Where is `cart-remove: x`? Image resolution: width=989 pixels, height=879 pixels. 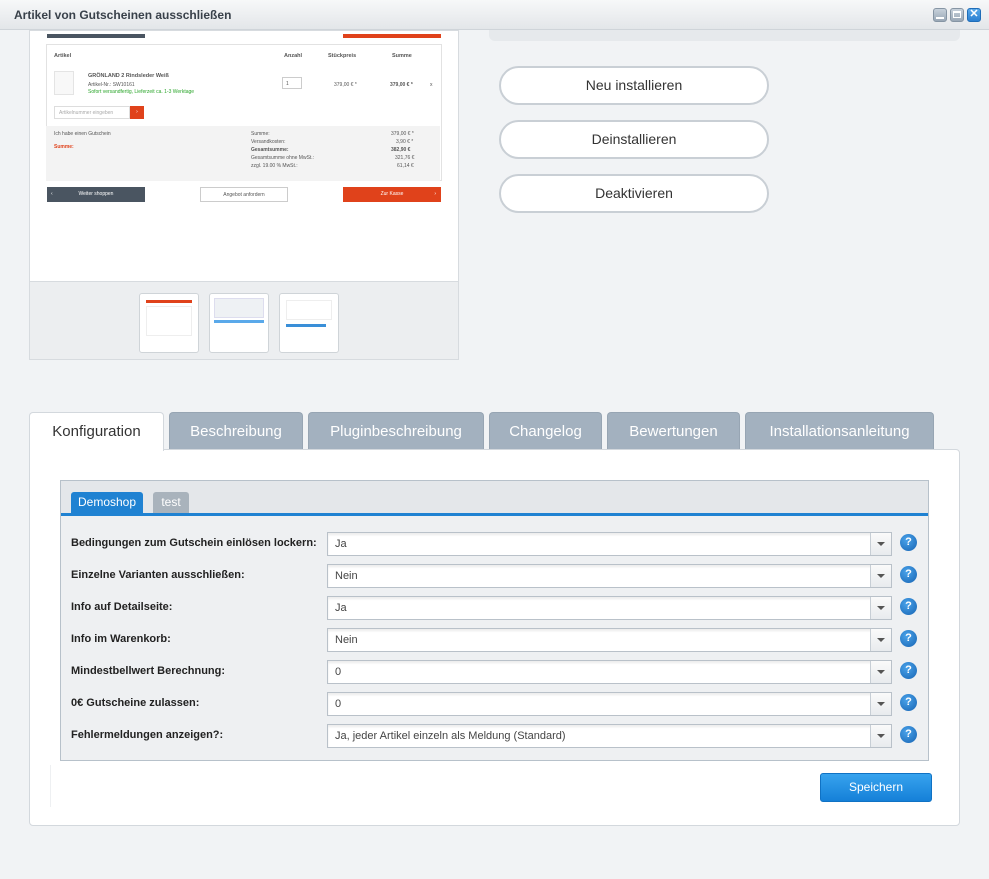
cart-remove: x is located at coordinates (431, 85).